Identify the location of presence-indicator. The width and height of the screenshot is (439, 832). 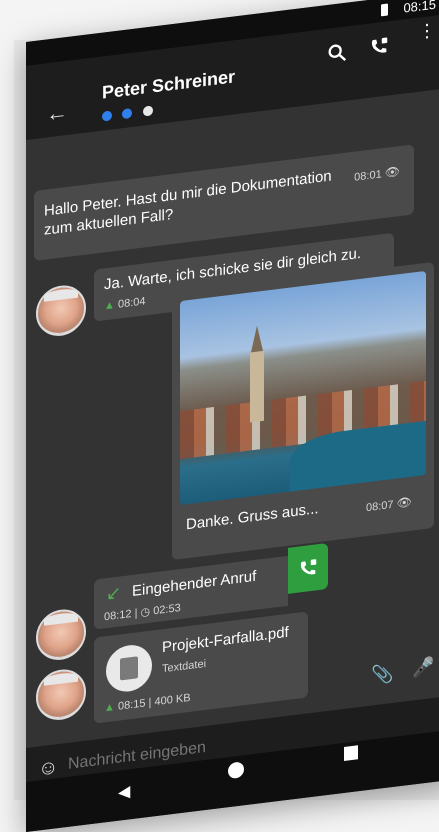
(130, 114).